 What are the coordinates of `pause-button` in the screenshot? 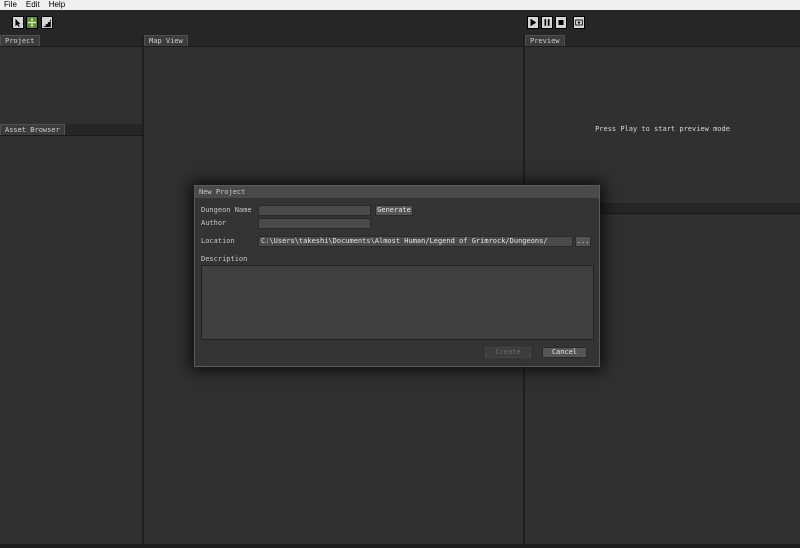 It's located at (547, 22).